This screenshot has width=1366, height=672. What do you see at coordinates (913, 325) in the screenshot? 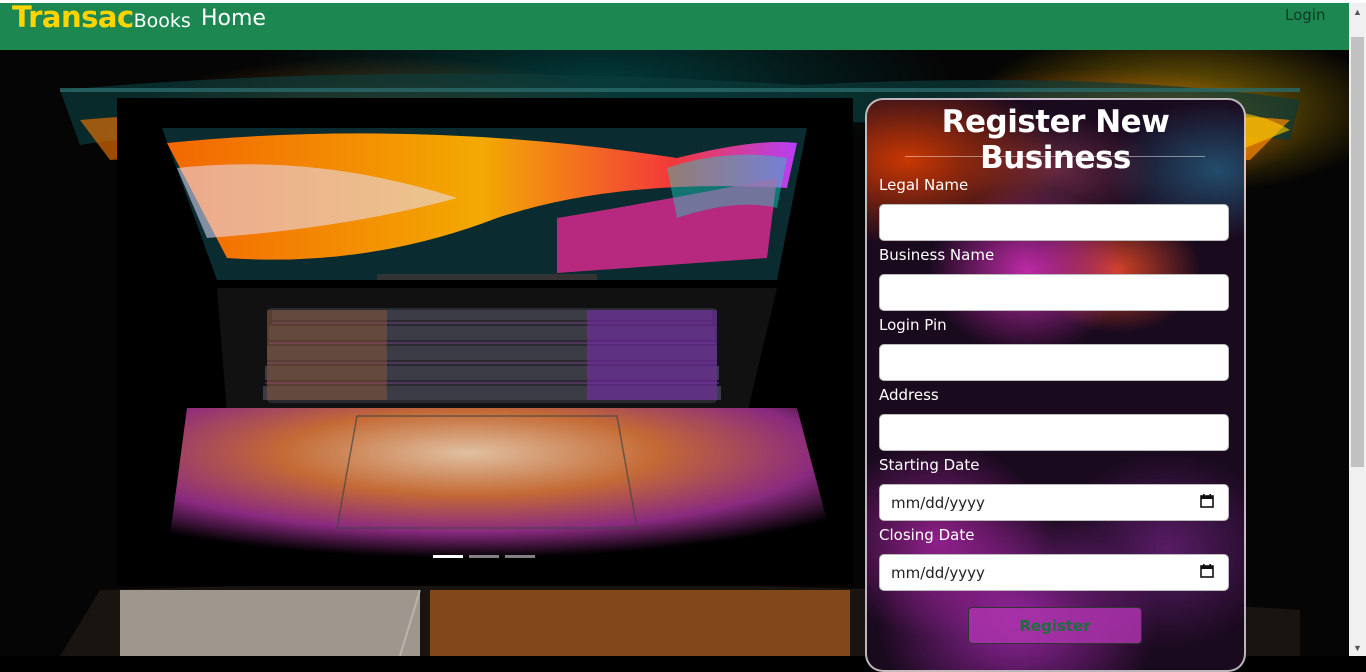
I see `login-pin-label: Login Pin` at bounding box center [913, 325].